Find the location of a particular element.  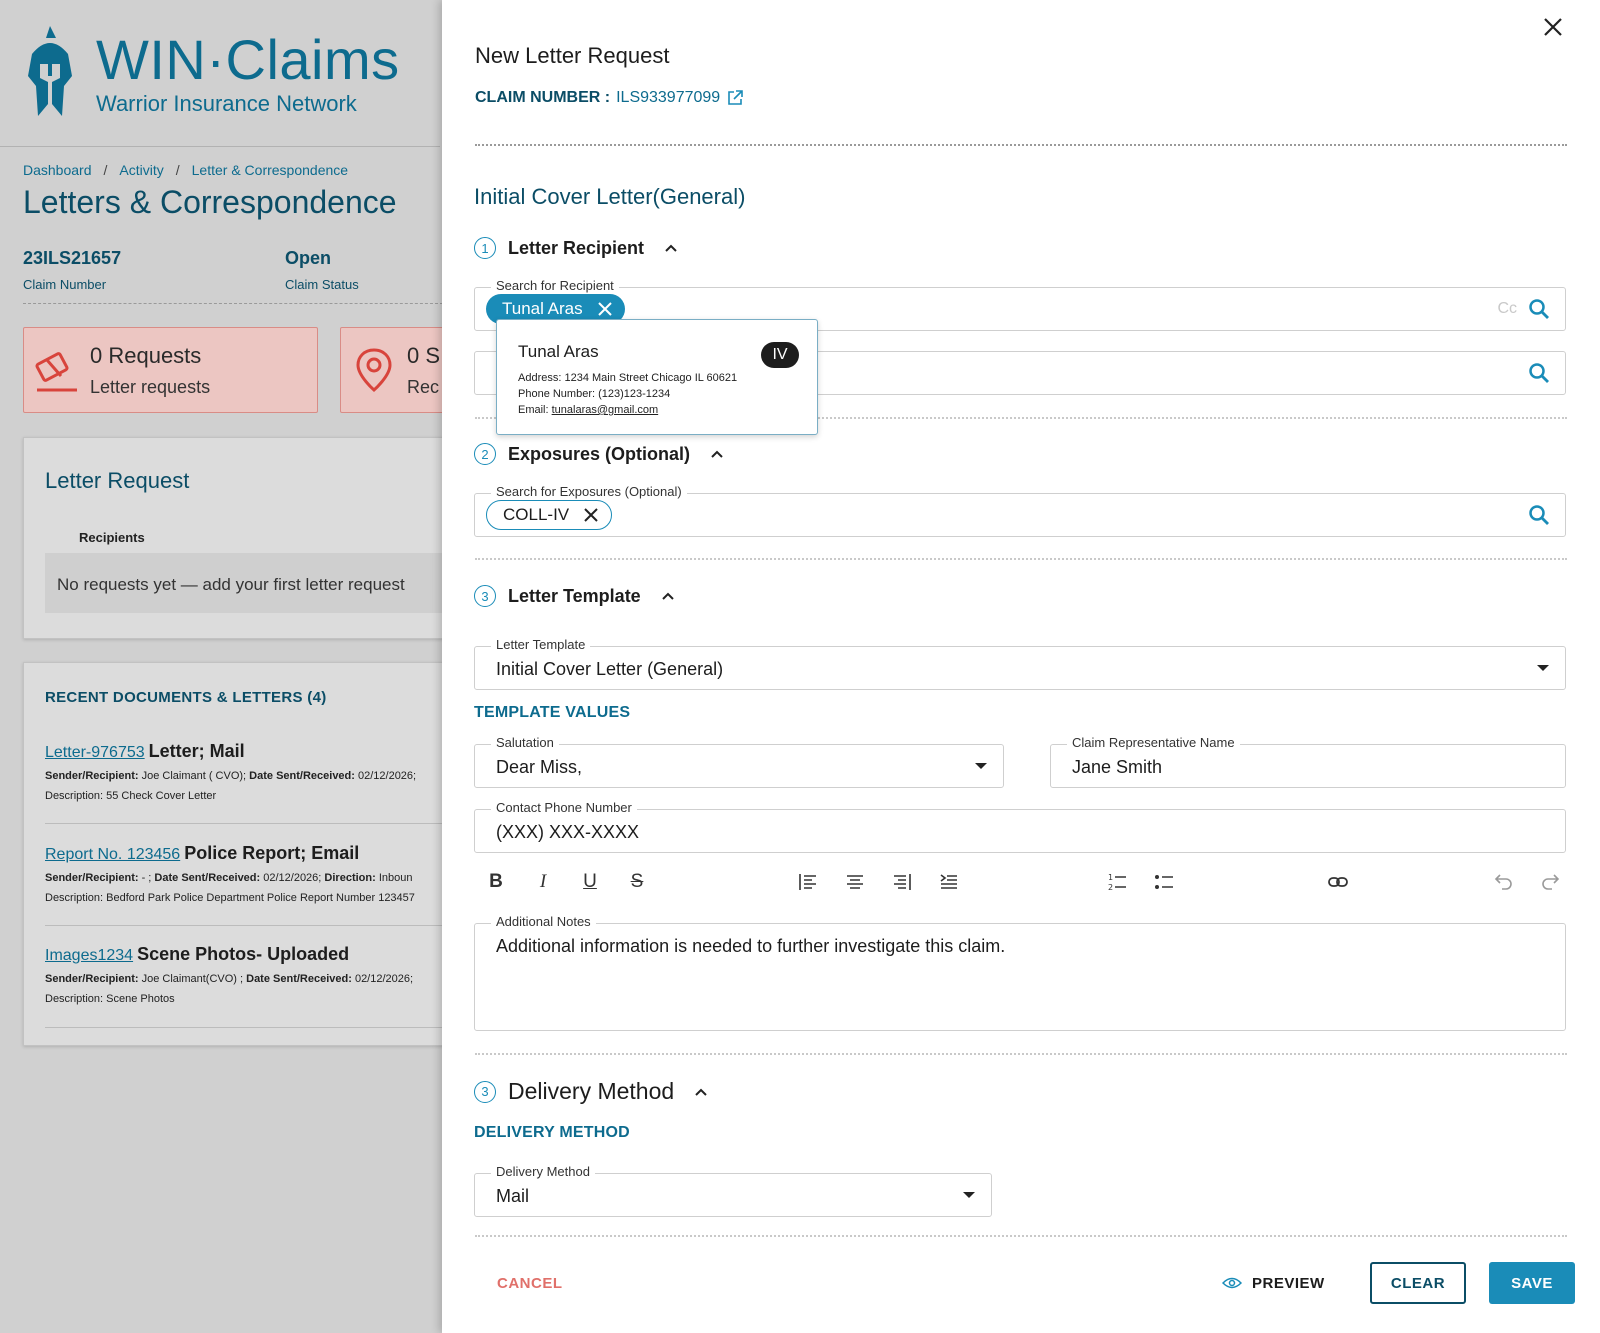

select-value: Mail is located at coordinates (513, 1196).